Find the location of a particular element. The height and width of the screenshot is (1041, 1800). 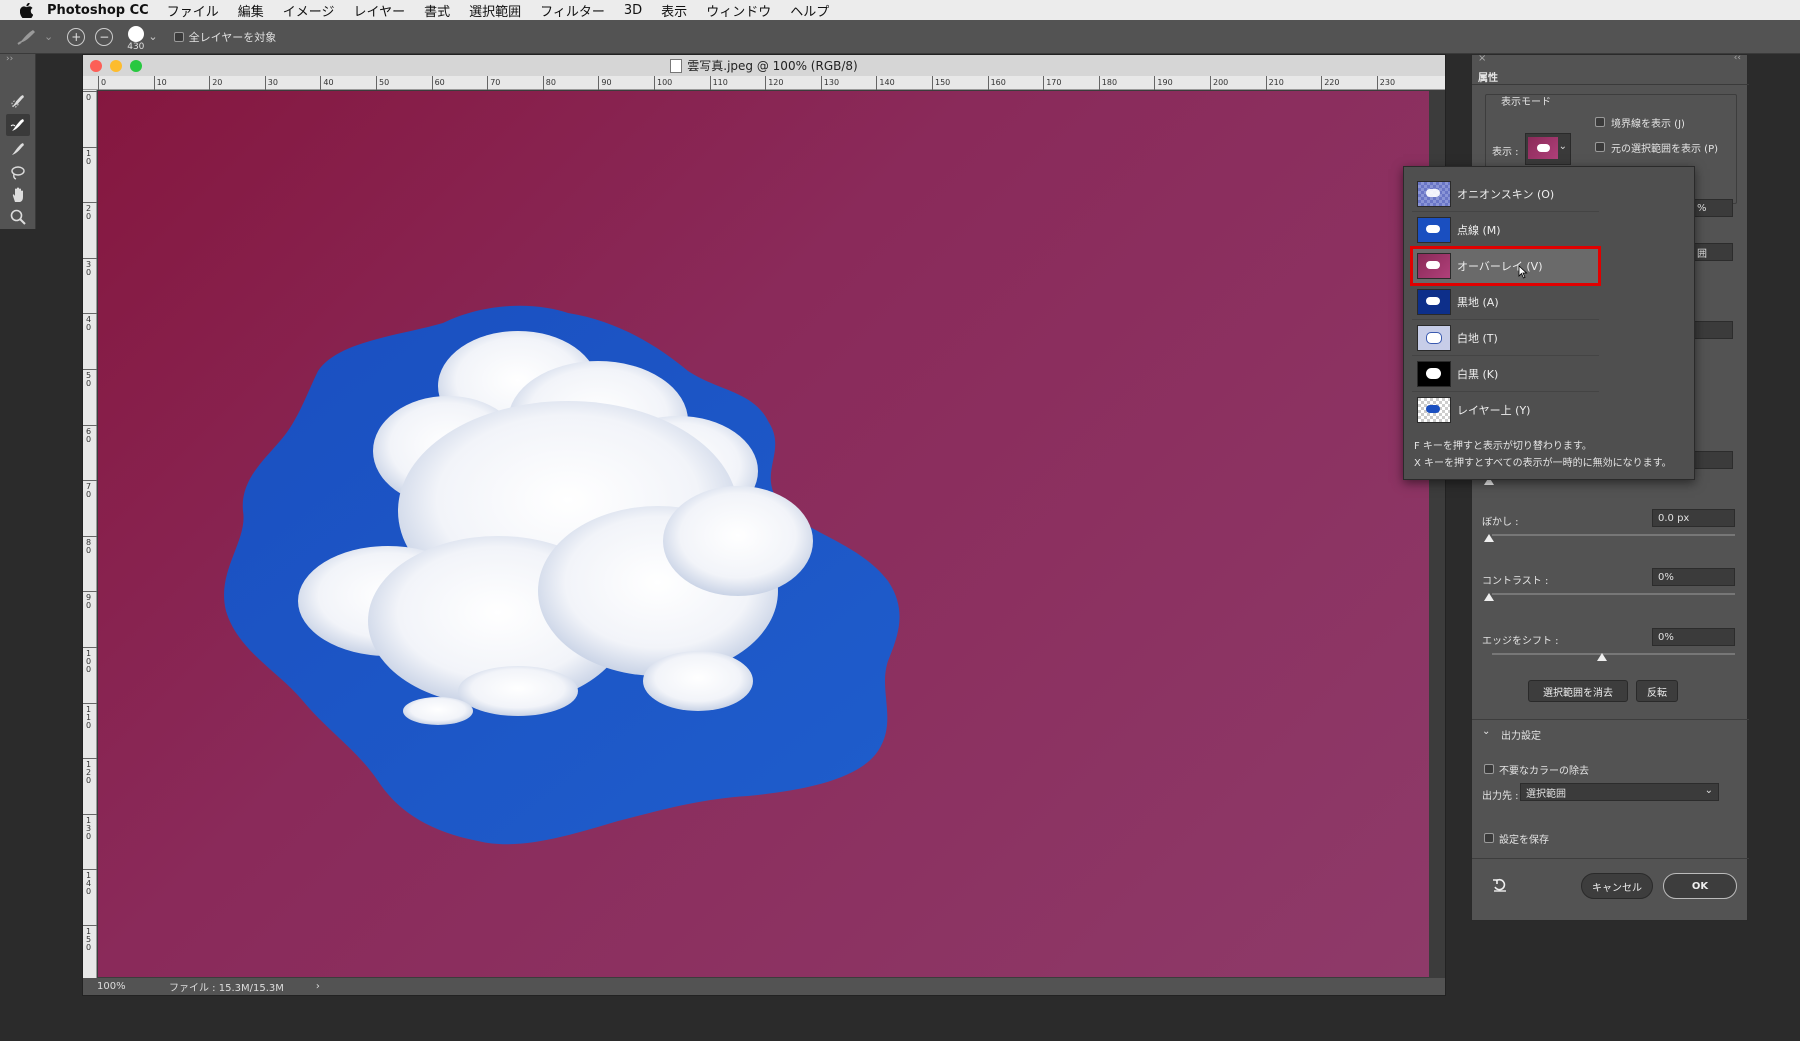

menu-help: ヘルプ is located at coordinates (809, 10).